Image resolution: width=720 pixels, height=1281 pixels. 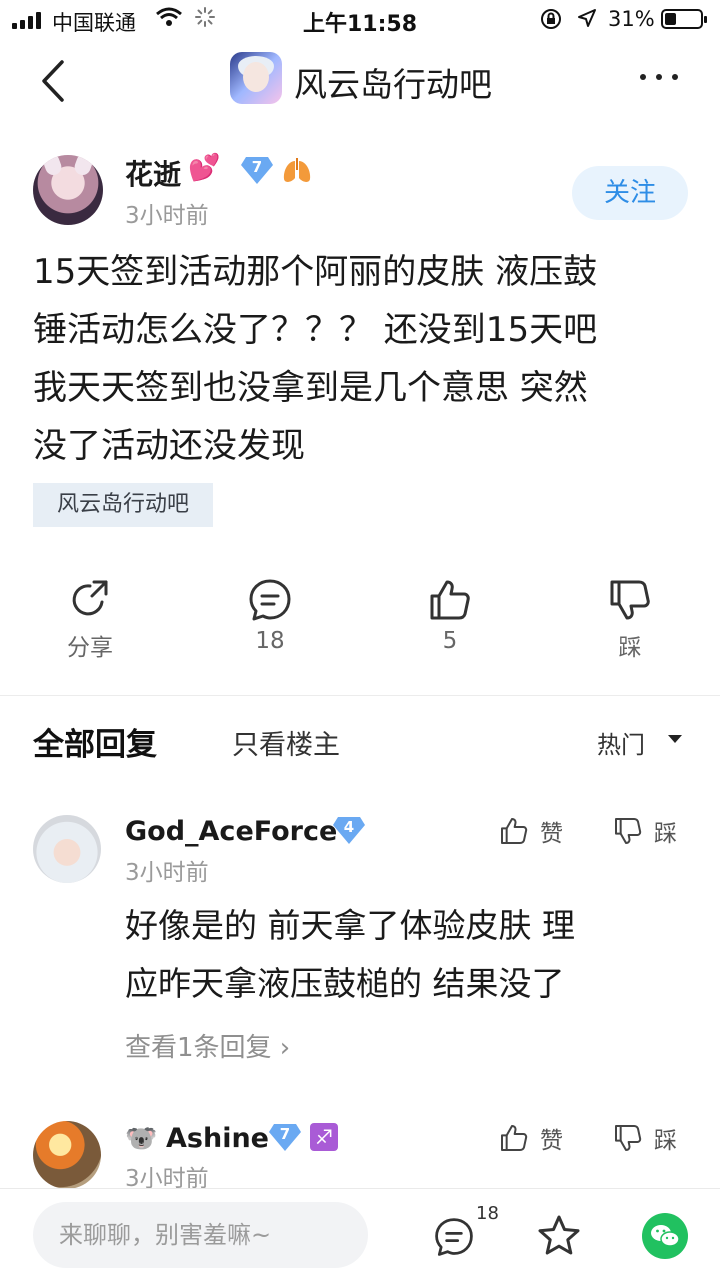 I want to click on rotation-lock-icon, so click(x=551, y=19).